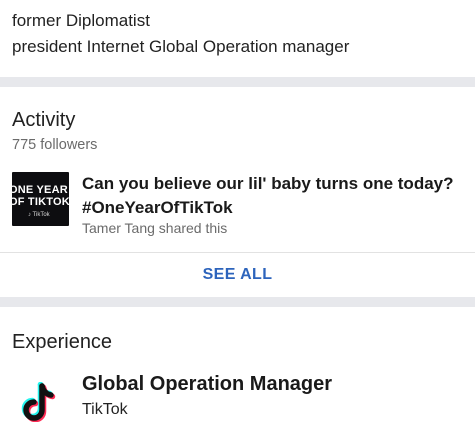 This screenshot has height=422, width=475. Describe the element at coordinates (62, 342) in the screenshot. I see `experience-section-title: Experience` at that location.